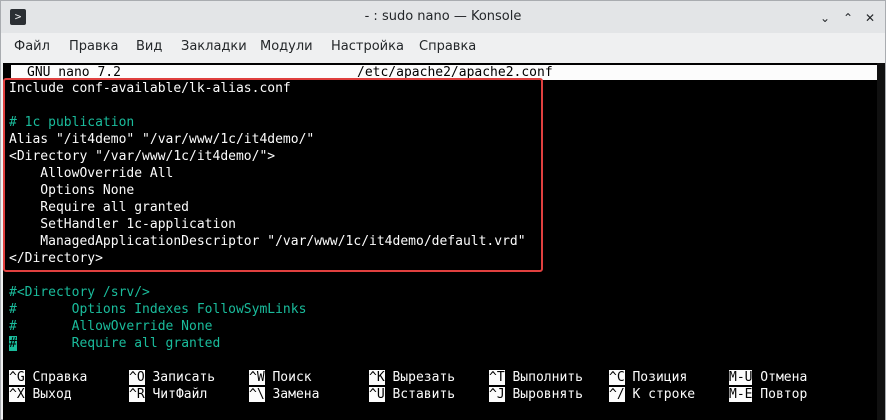 The width and height of the screenshot is (886, 420). I want to click on shortcut-label: Вырезать, so click(420, 377).